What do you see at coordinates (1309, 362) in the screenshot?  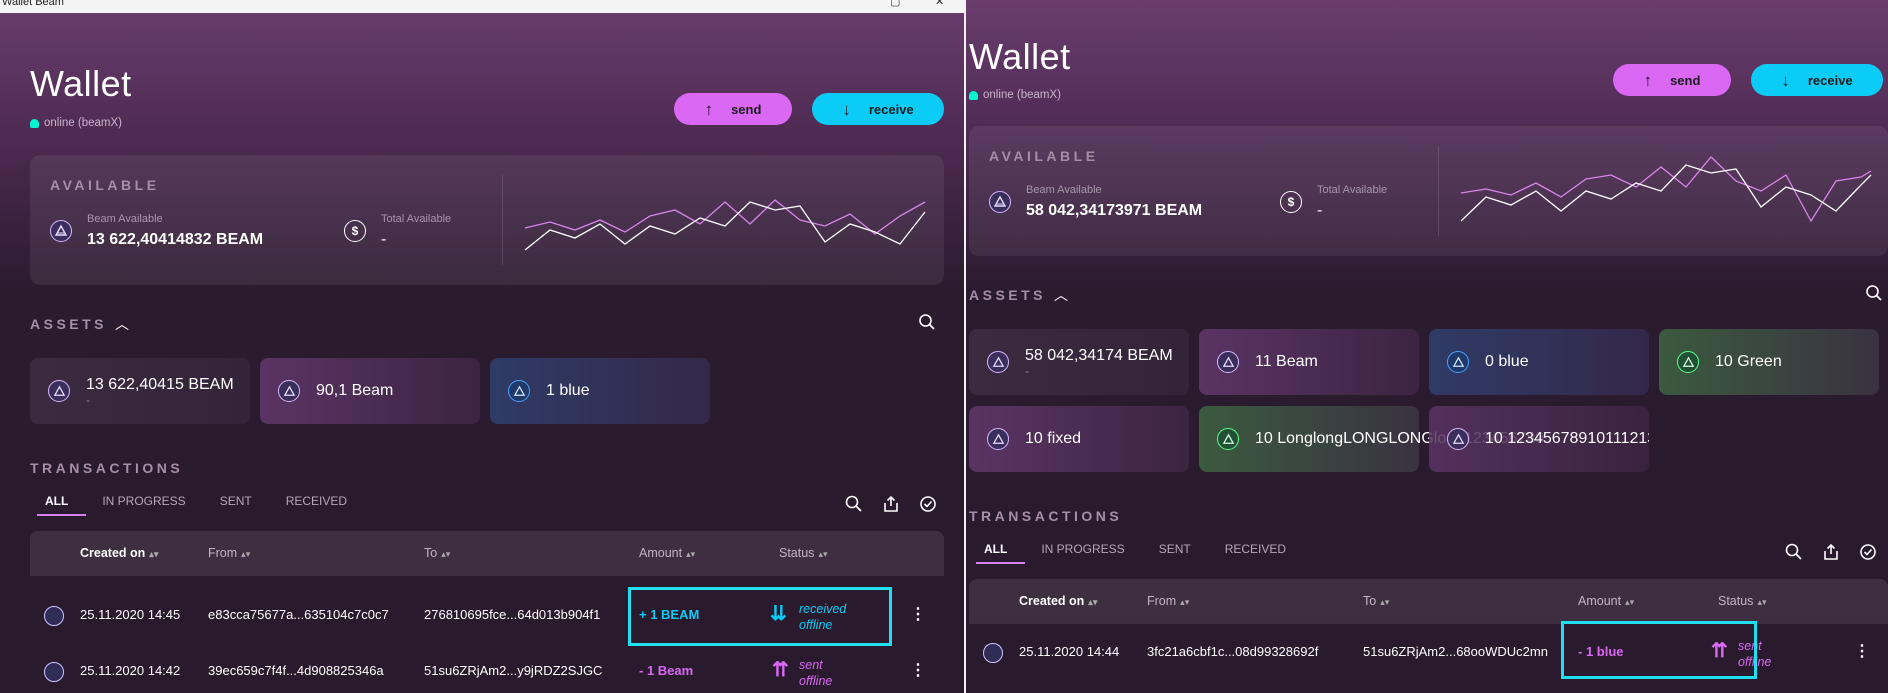 I see `asset-card-beam-asset: 11 Beam` at bounding box center [1309, 362].